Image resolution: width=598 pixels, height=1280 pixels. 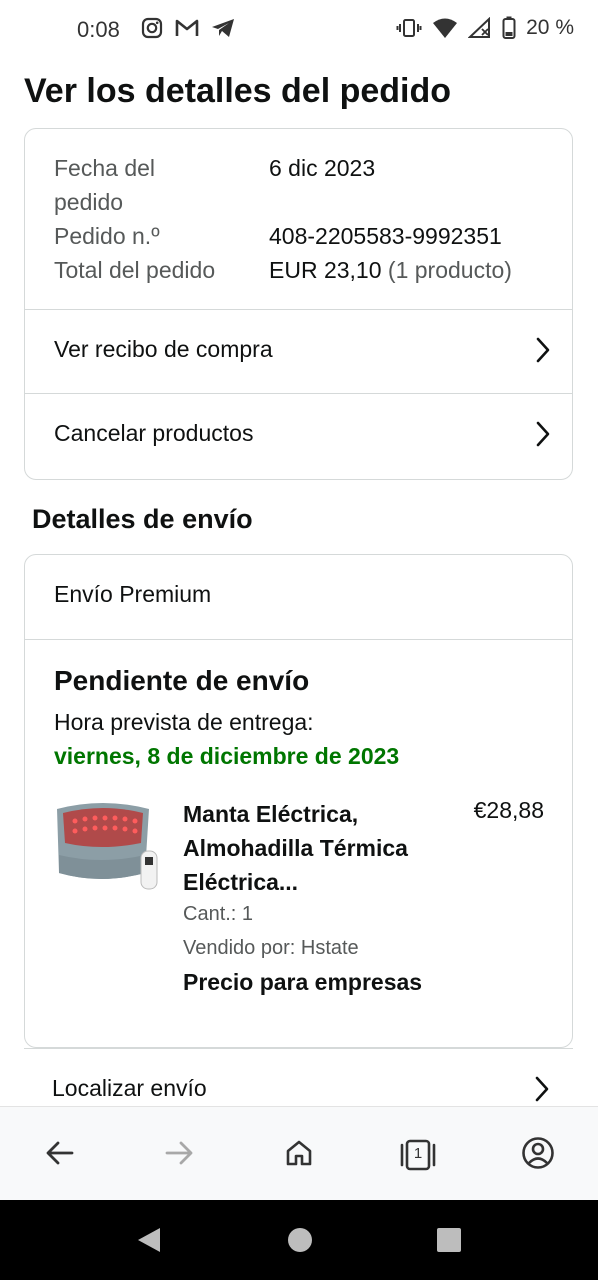 What do you see at coordinates (154, 433) in the screenshot?
I see `cancel-products-label: Cancelar productos` at bounding box center [154, 433].